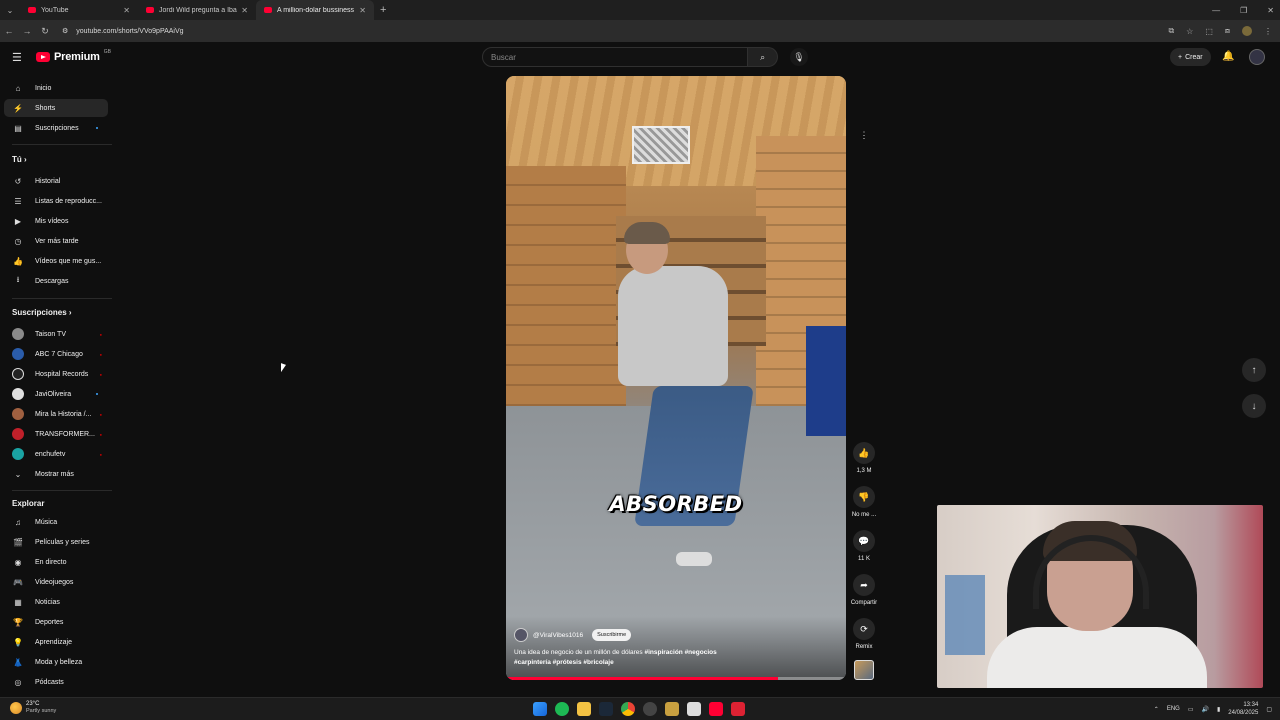 The height and width of the screenshot is (720, 1280). Describe the element at coordinates (676, 678) in the screenshot. I see `progress-bar` at that location.